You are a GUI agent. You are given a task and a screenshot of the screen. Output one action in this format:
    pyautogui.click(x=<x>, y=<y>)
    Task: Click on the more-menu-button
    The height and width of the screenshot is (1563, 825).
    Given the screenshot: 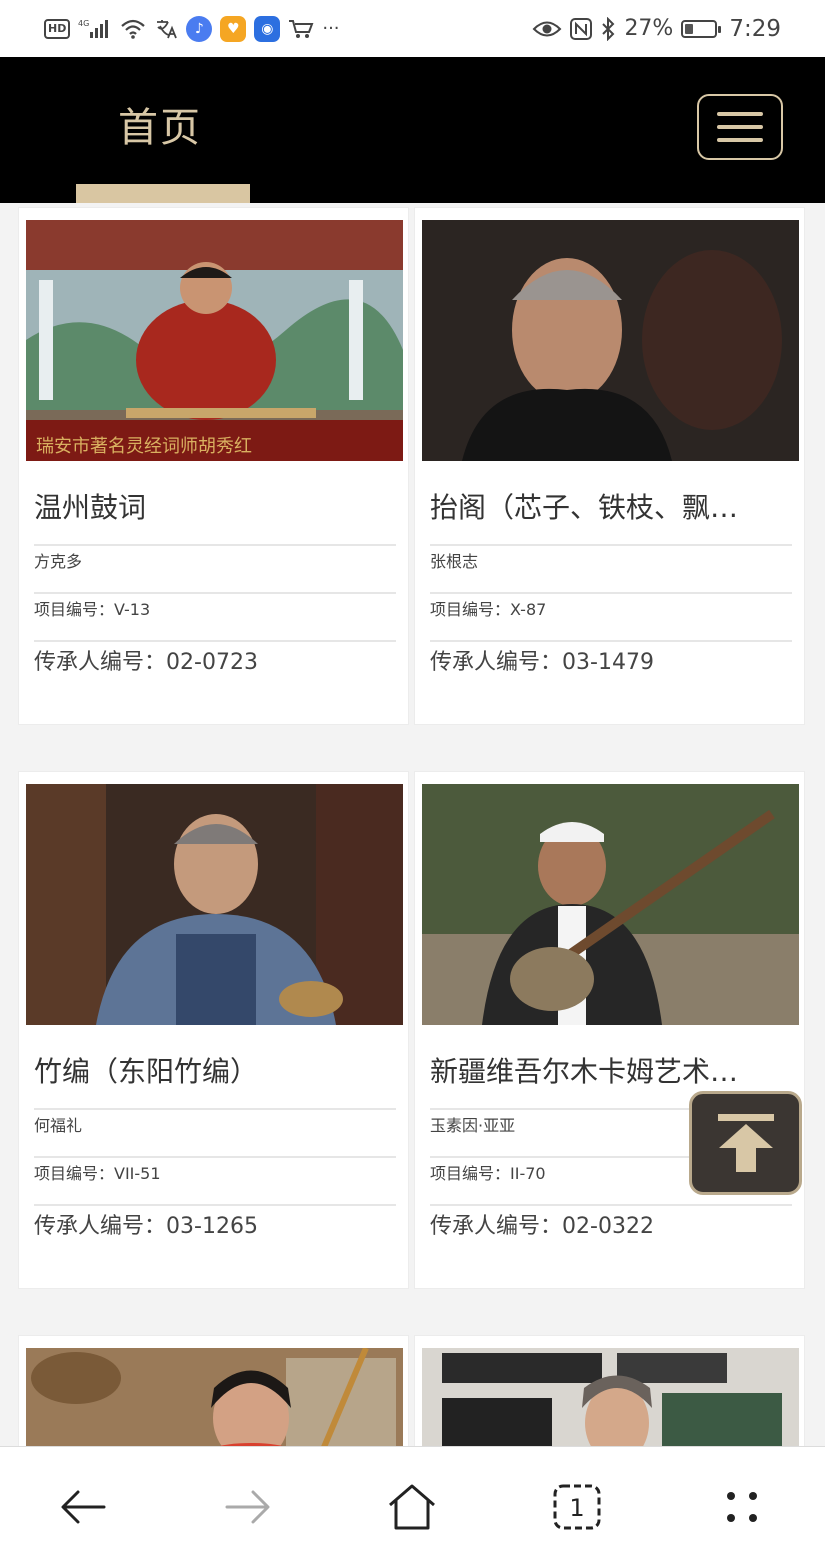 What is the action you would take?
    pyautogui.click(x=742, y=1507)
    